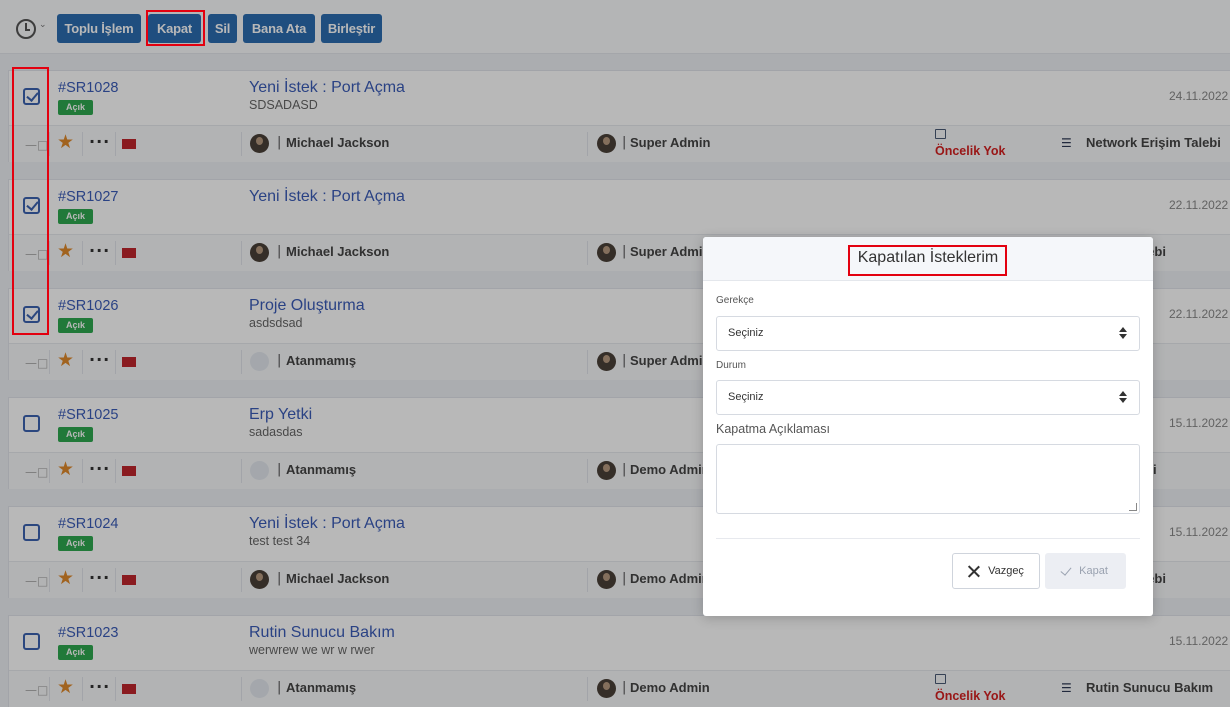 The width and height of the screenshot is (1230, 707). Describe the element at coordinates (735, 300) in the screenshot. I see `reason-label: Gerekçe` at that location.